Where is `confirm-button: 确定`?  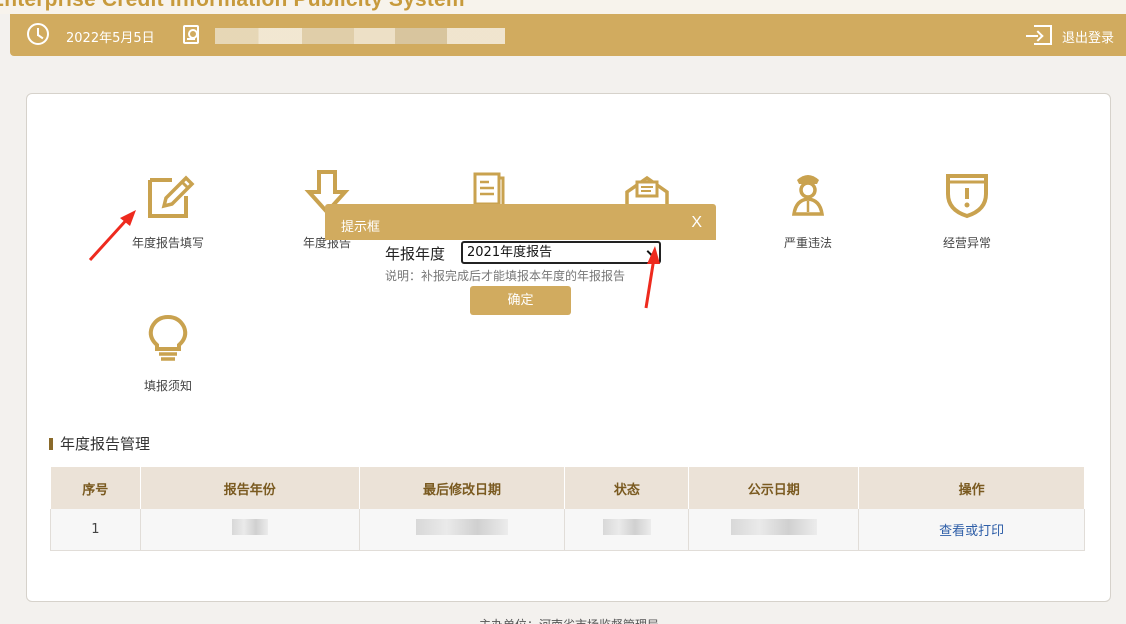 confirm-button: 确定 is located at coordinates (520, 300).